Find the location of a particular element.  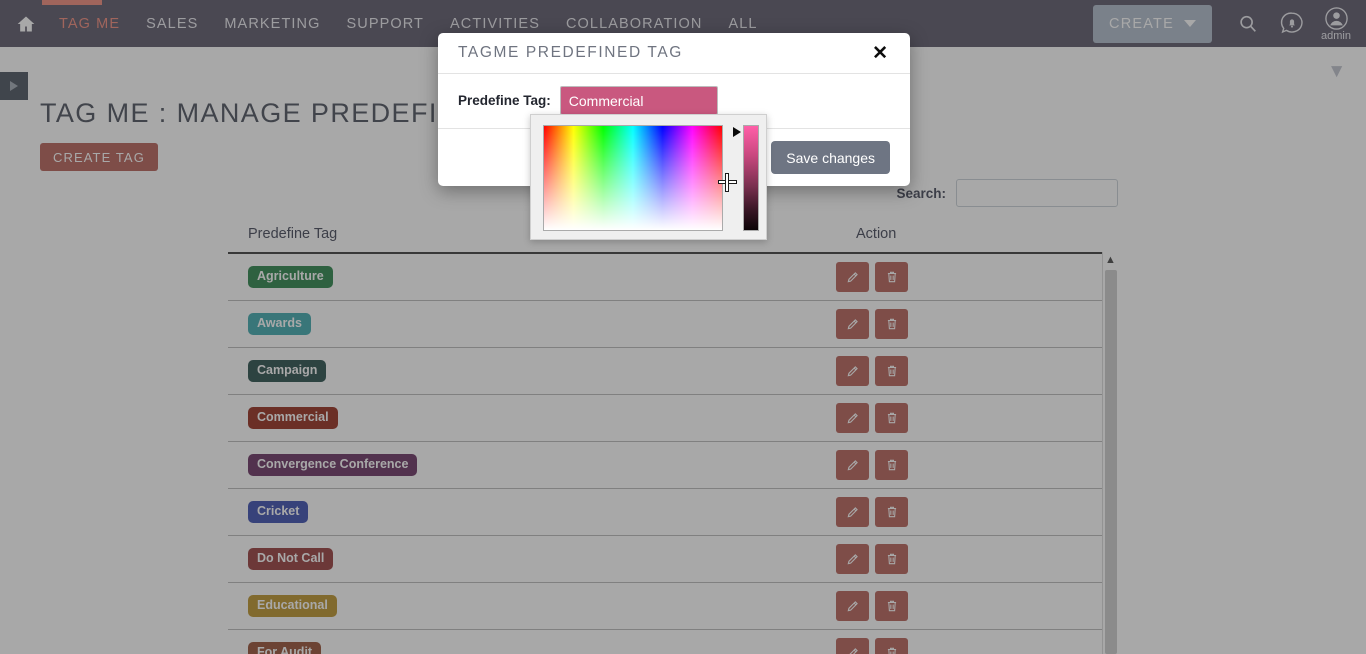

save-changes-button: Save changes is located at coordinates (830, 157).